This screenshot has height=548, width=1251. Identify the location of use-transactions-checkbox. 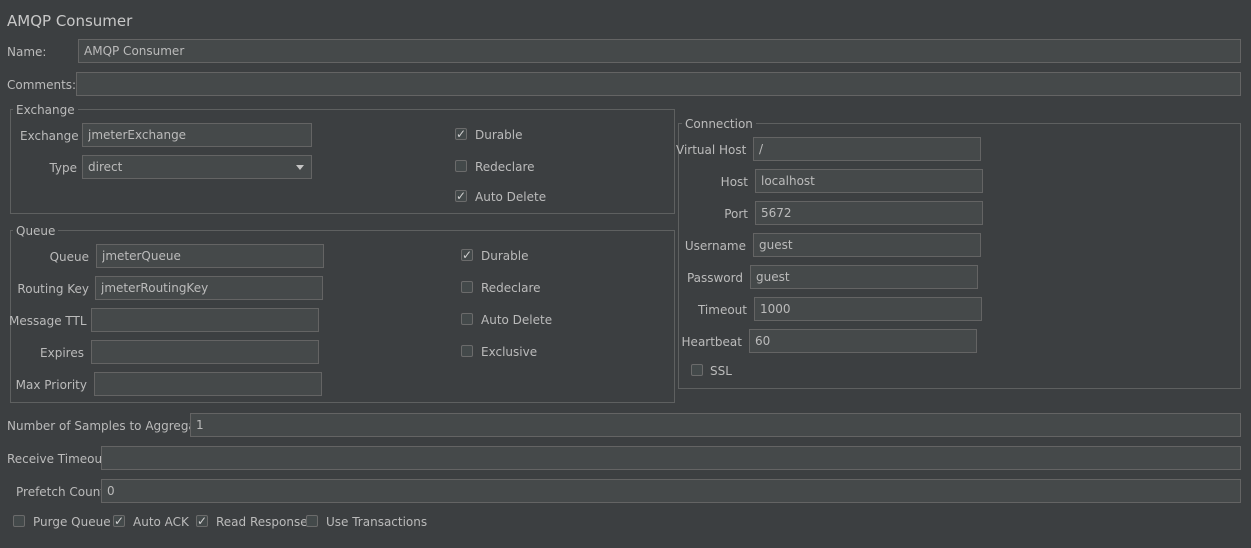
(312, 521).